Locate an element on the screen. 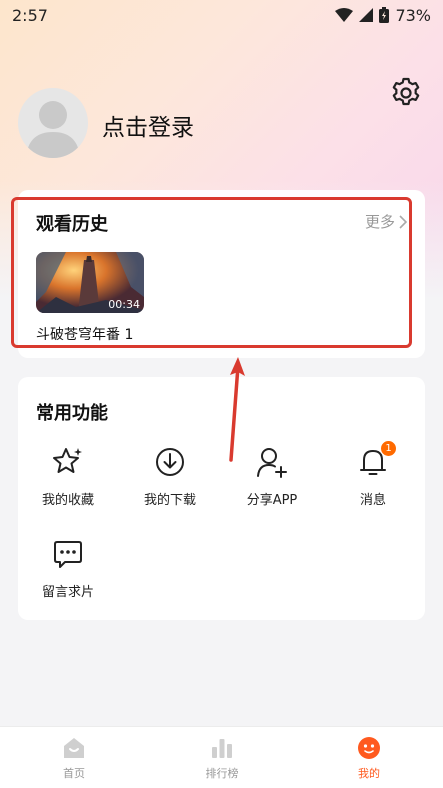  status-icons: 73% is located at coordinates (383, 15).